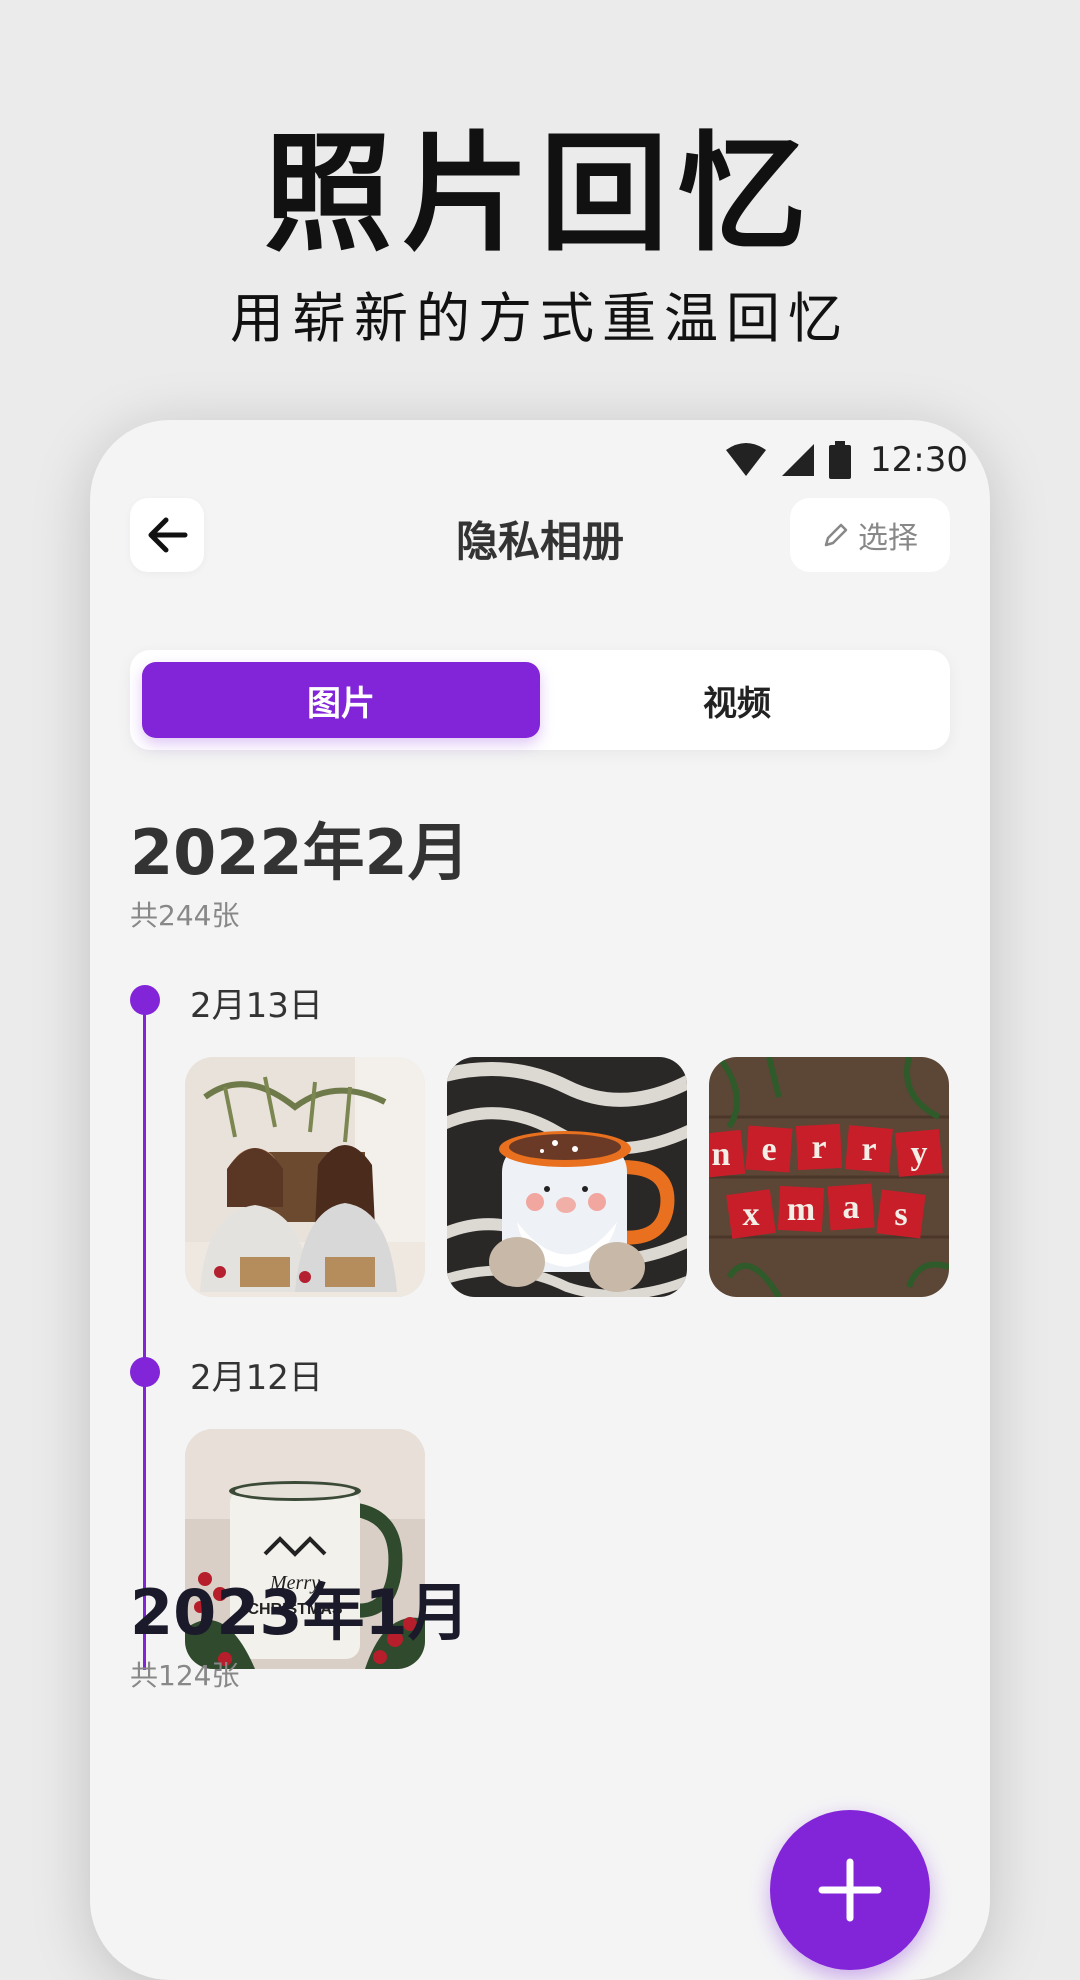  Describe the element at coordinates (185, 915) in the screenshot. I see `month-count: 共244张` at that location.